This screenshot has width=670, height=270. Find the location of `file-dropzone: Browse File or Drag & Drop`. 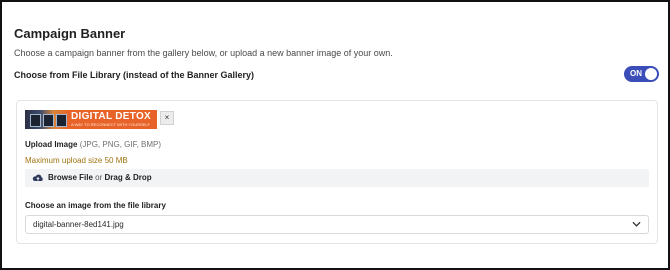

file-dropzone: Browse File or Drag & Drop is located at coordinates (337, 178).